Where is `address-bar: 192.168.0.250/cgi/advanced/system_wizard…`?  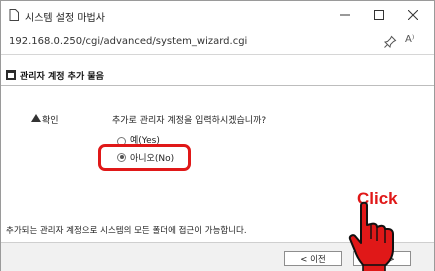 address-bar: 192.168.0.250/cgi/advanced/system_wizard… is located at coordinates (217, 42).